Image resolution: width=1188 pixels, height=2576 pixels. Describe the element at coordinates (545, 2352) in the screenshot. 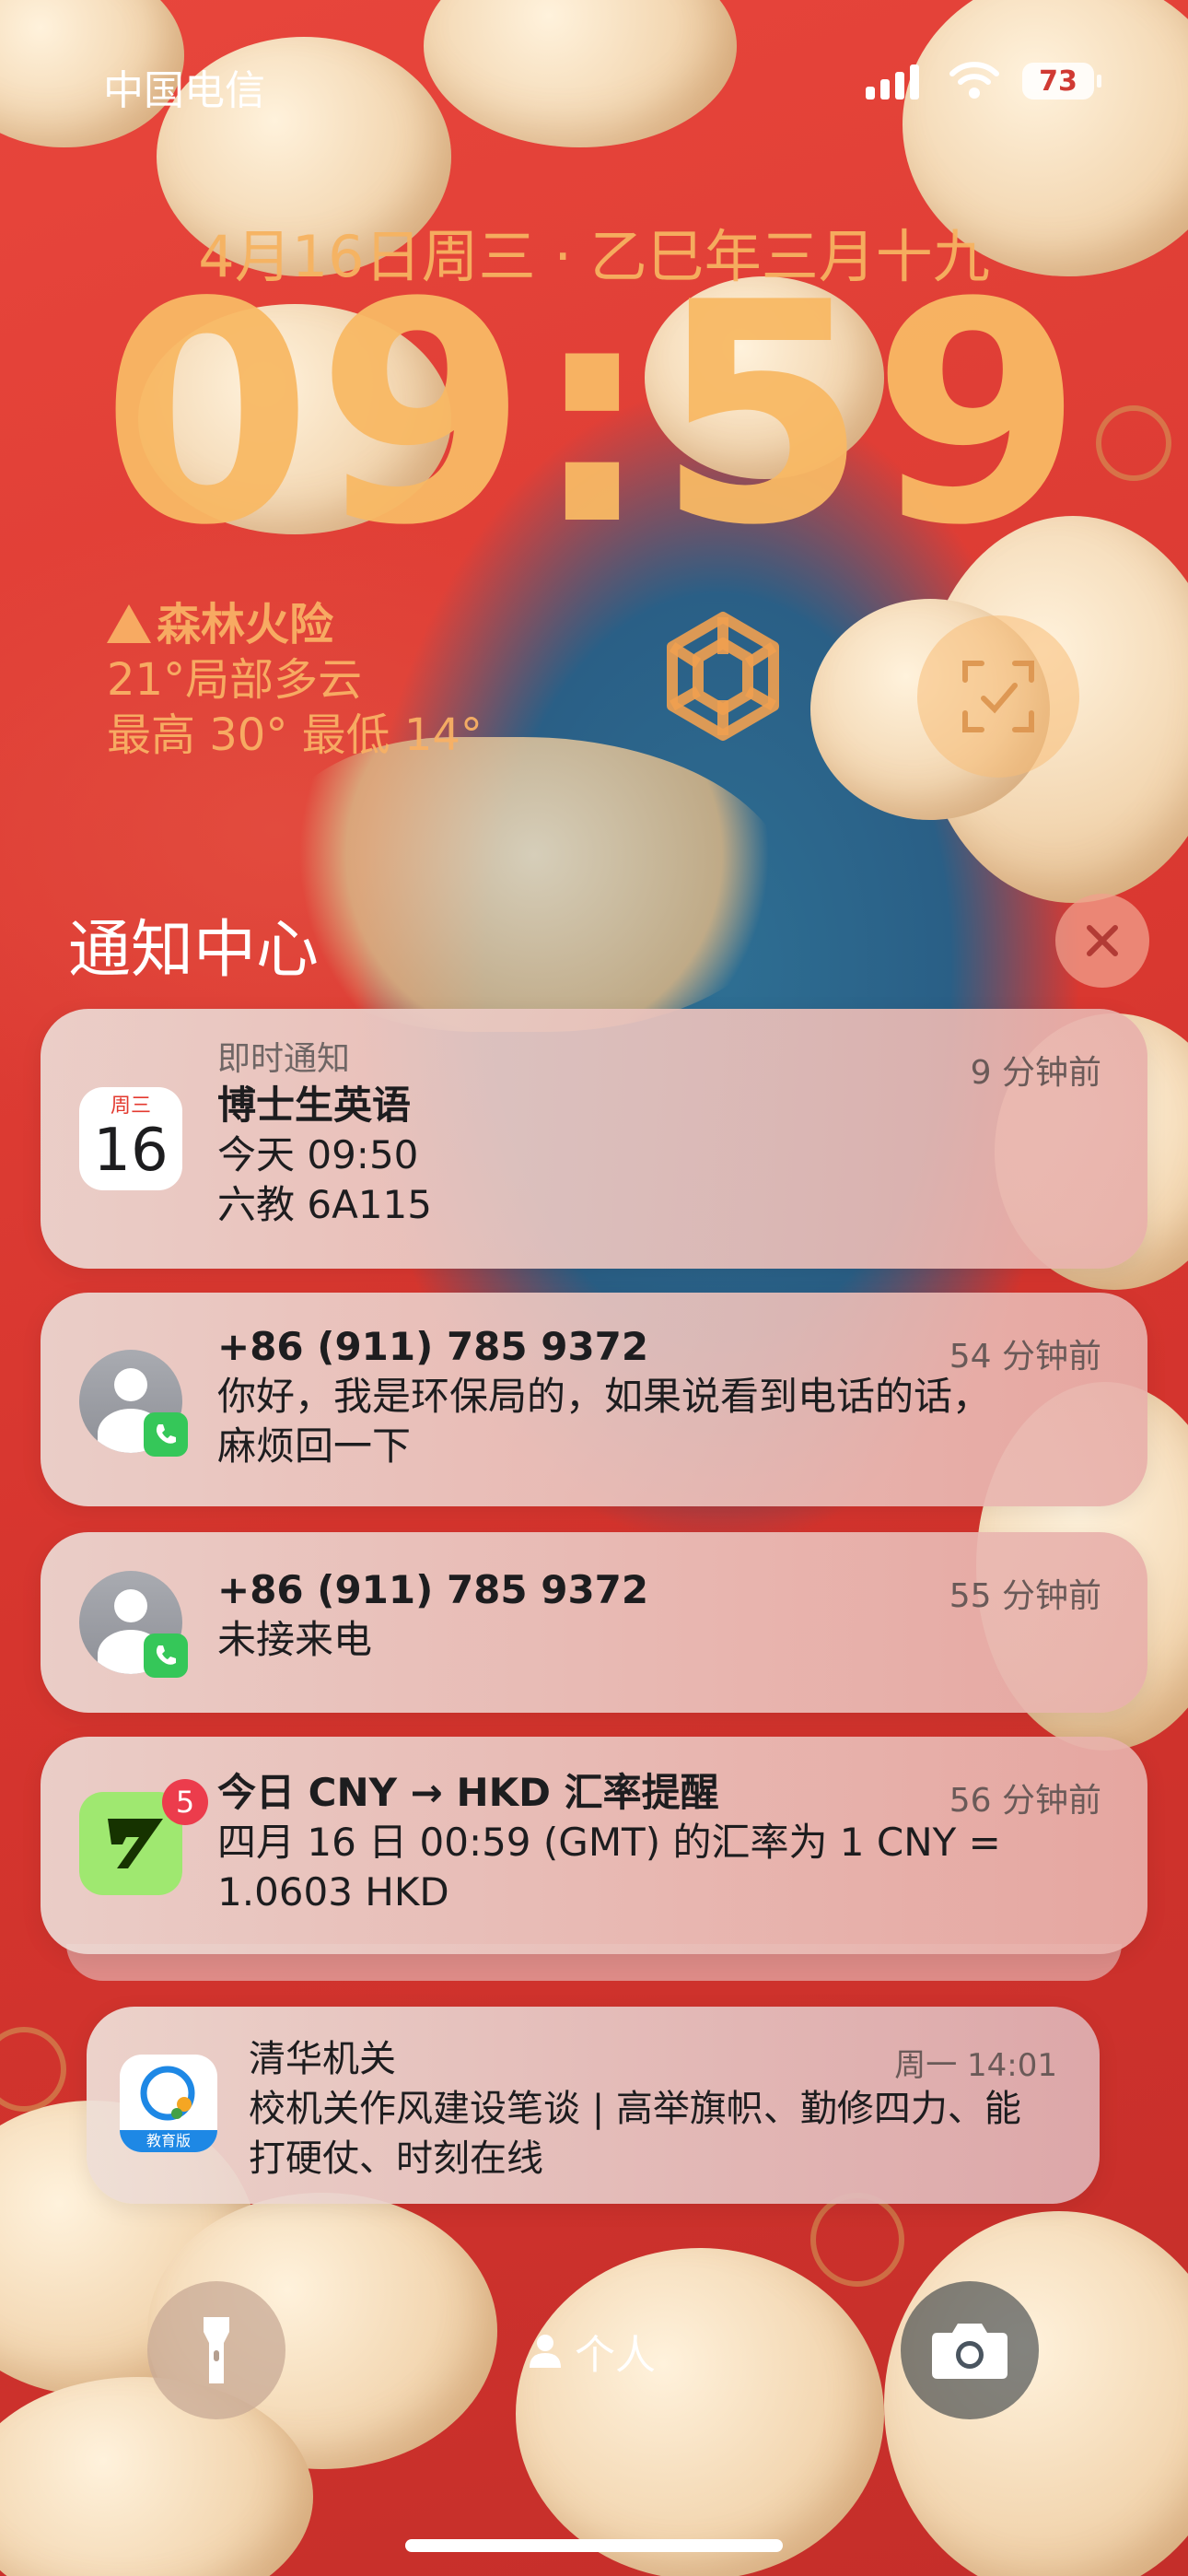

I see `person-icon` at that location.